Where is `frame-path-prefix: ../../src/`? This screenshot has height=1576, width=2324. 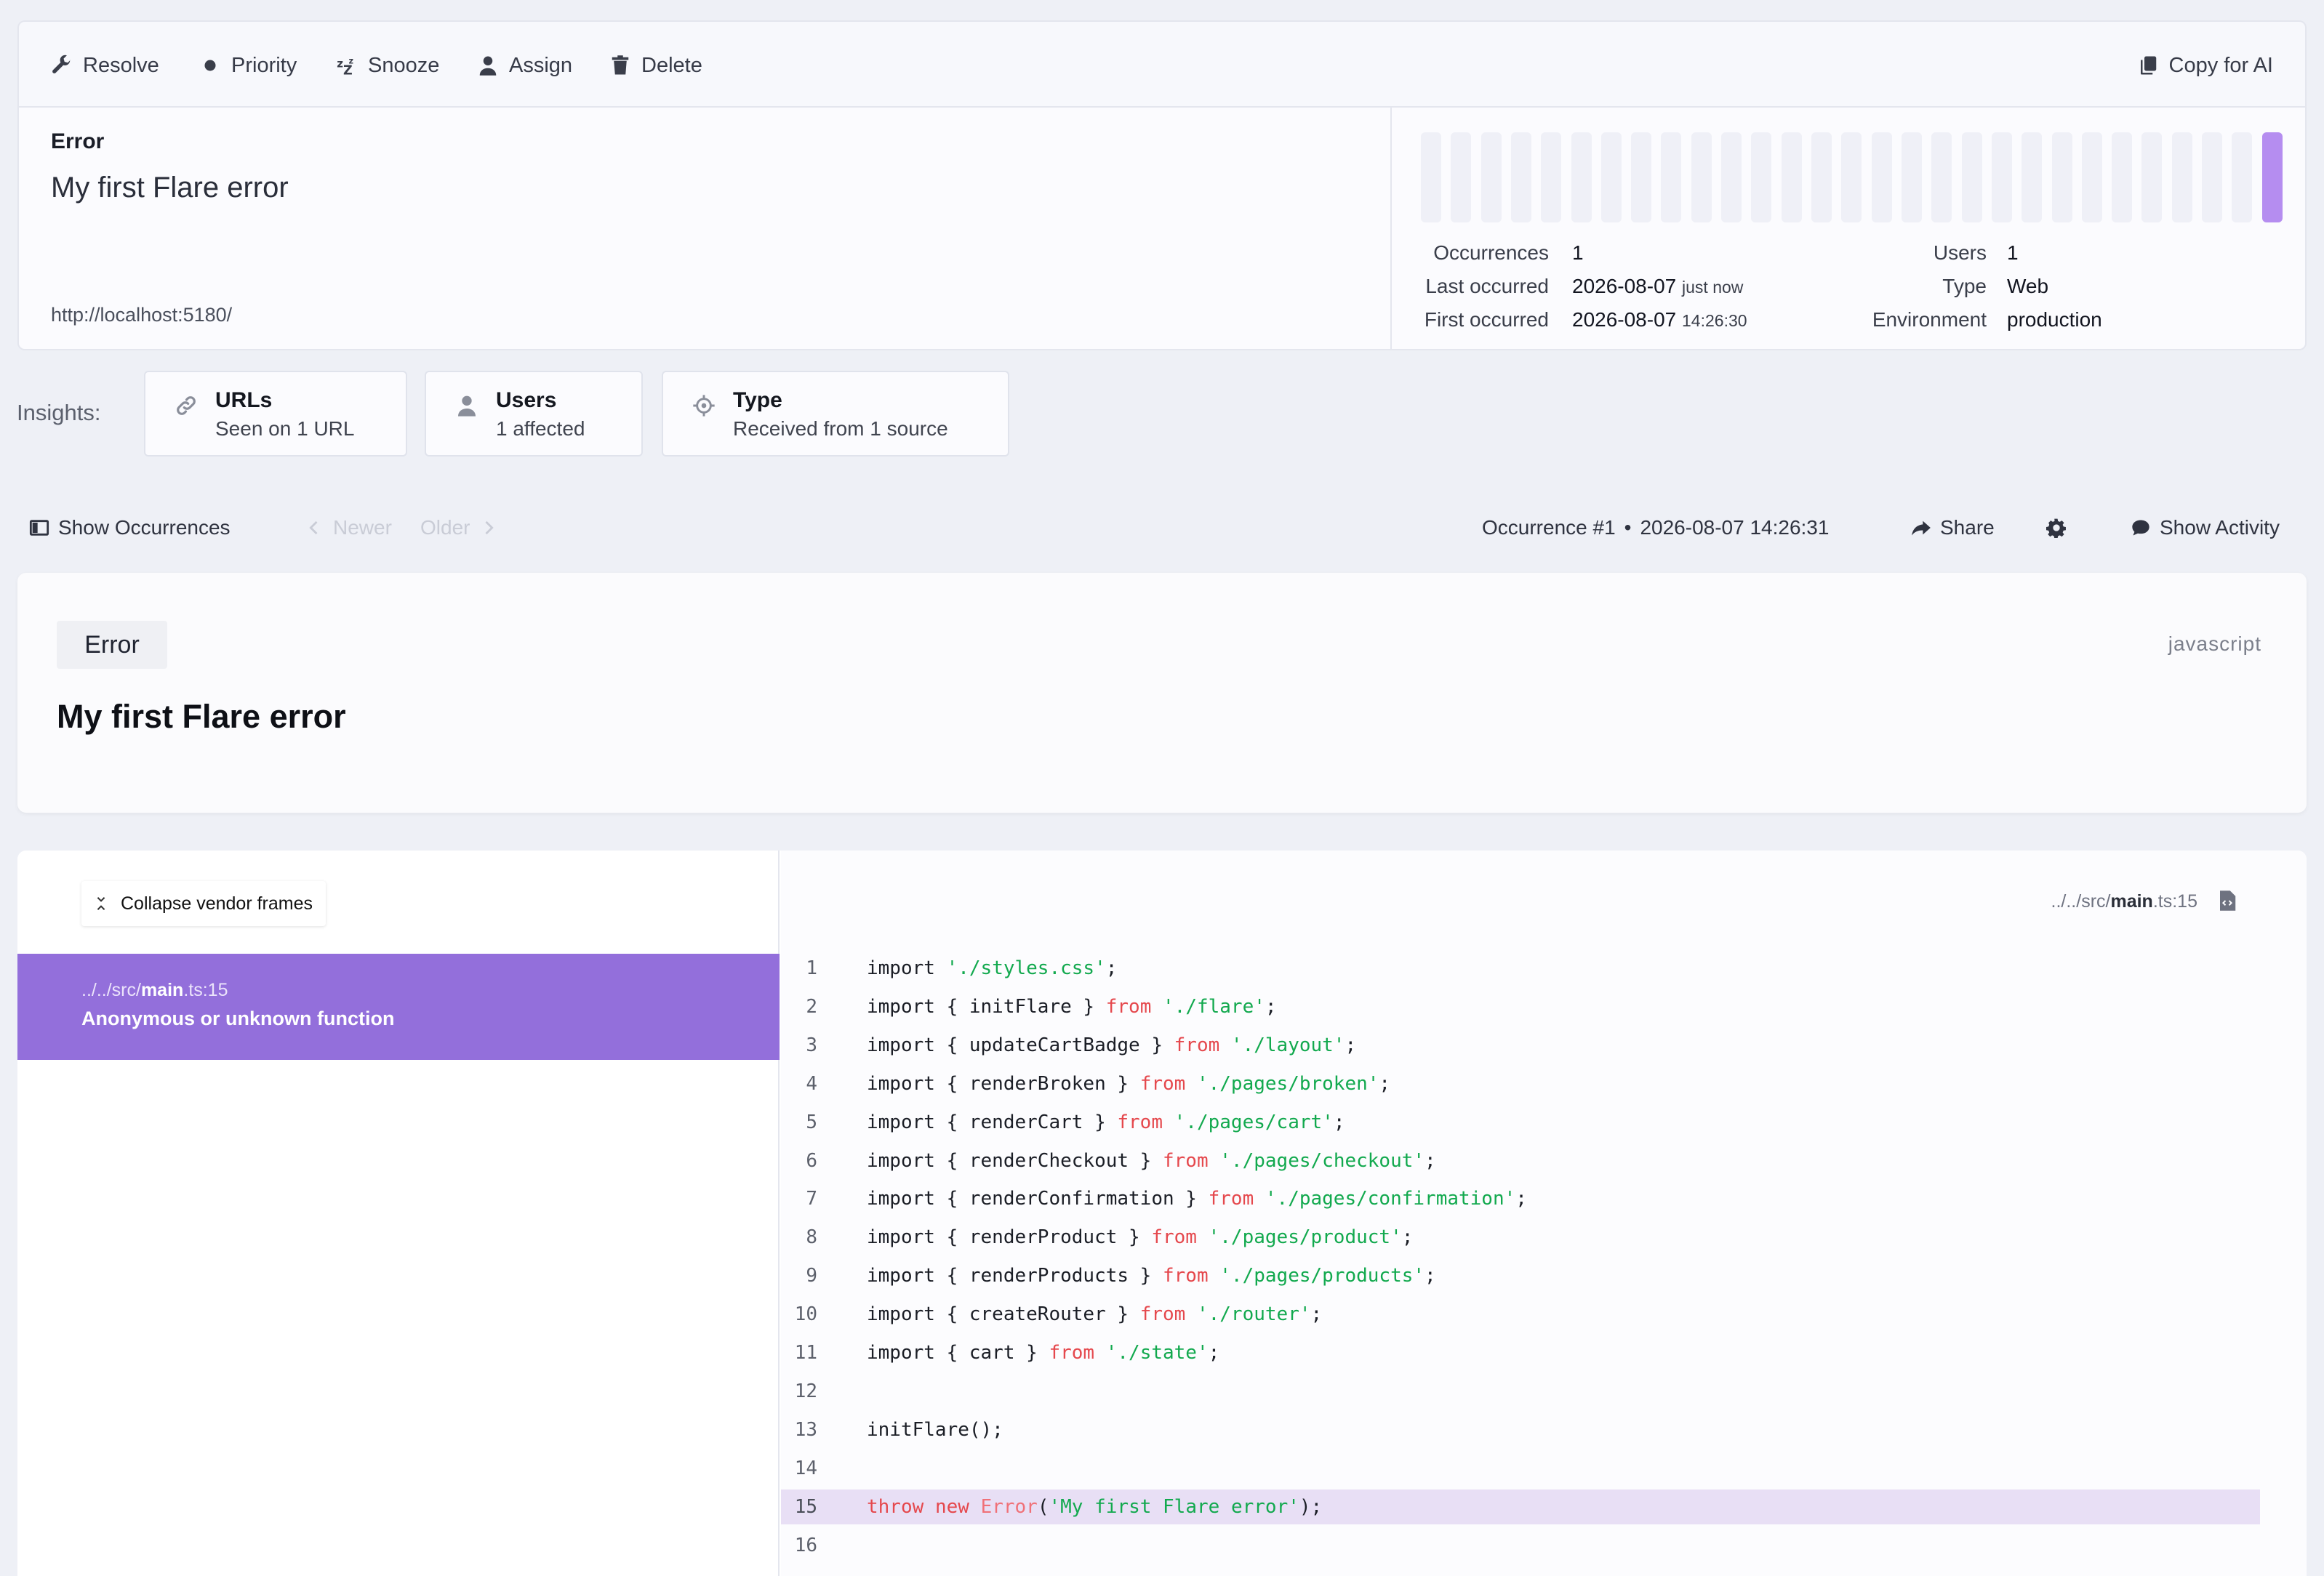 frame-path-prefix: ../../src/ is located at coordinates (111, 990).